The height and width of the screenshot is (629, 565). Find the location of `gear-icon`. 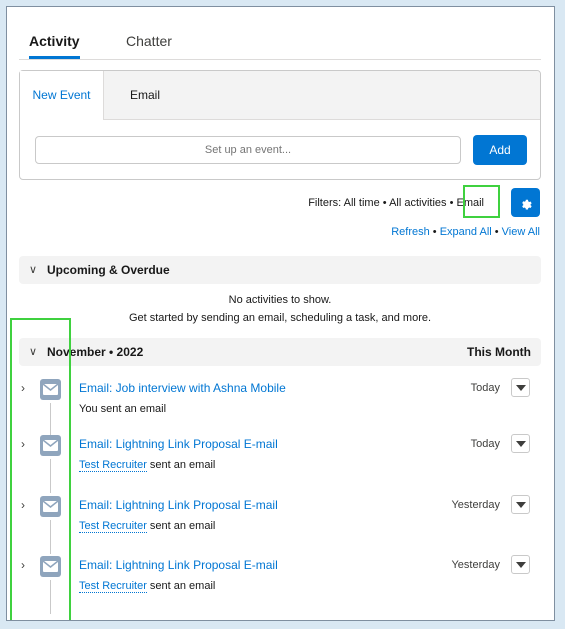

gear-icon is located at coordinates (527, 204).